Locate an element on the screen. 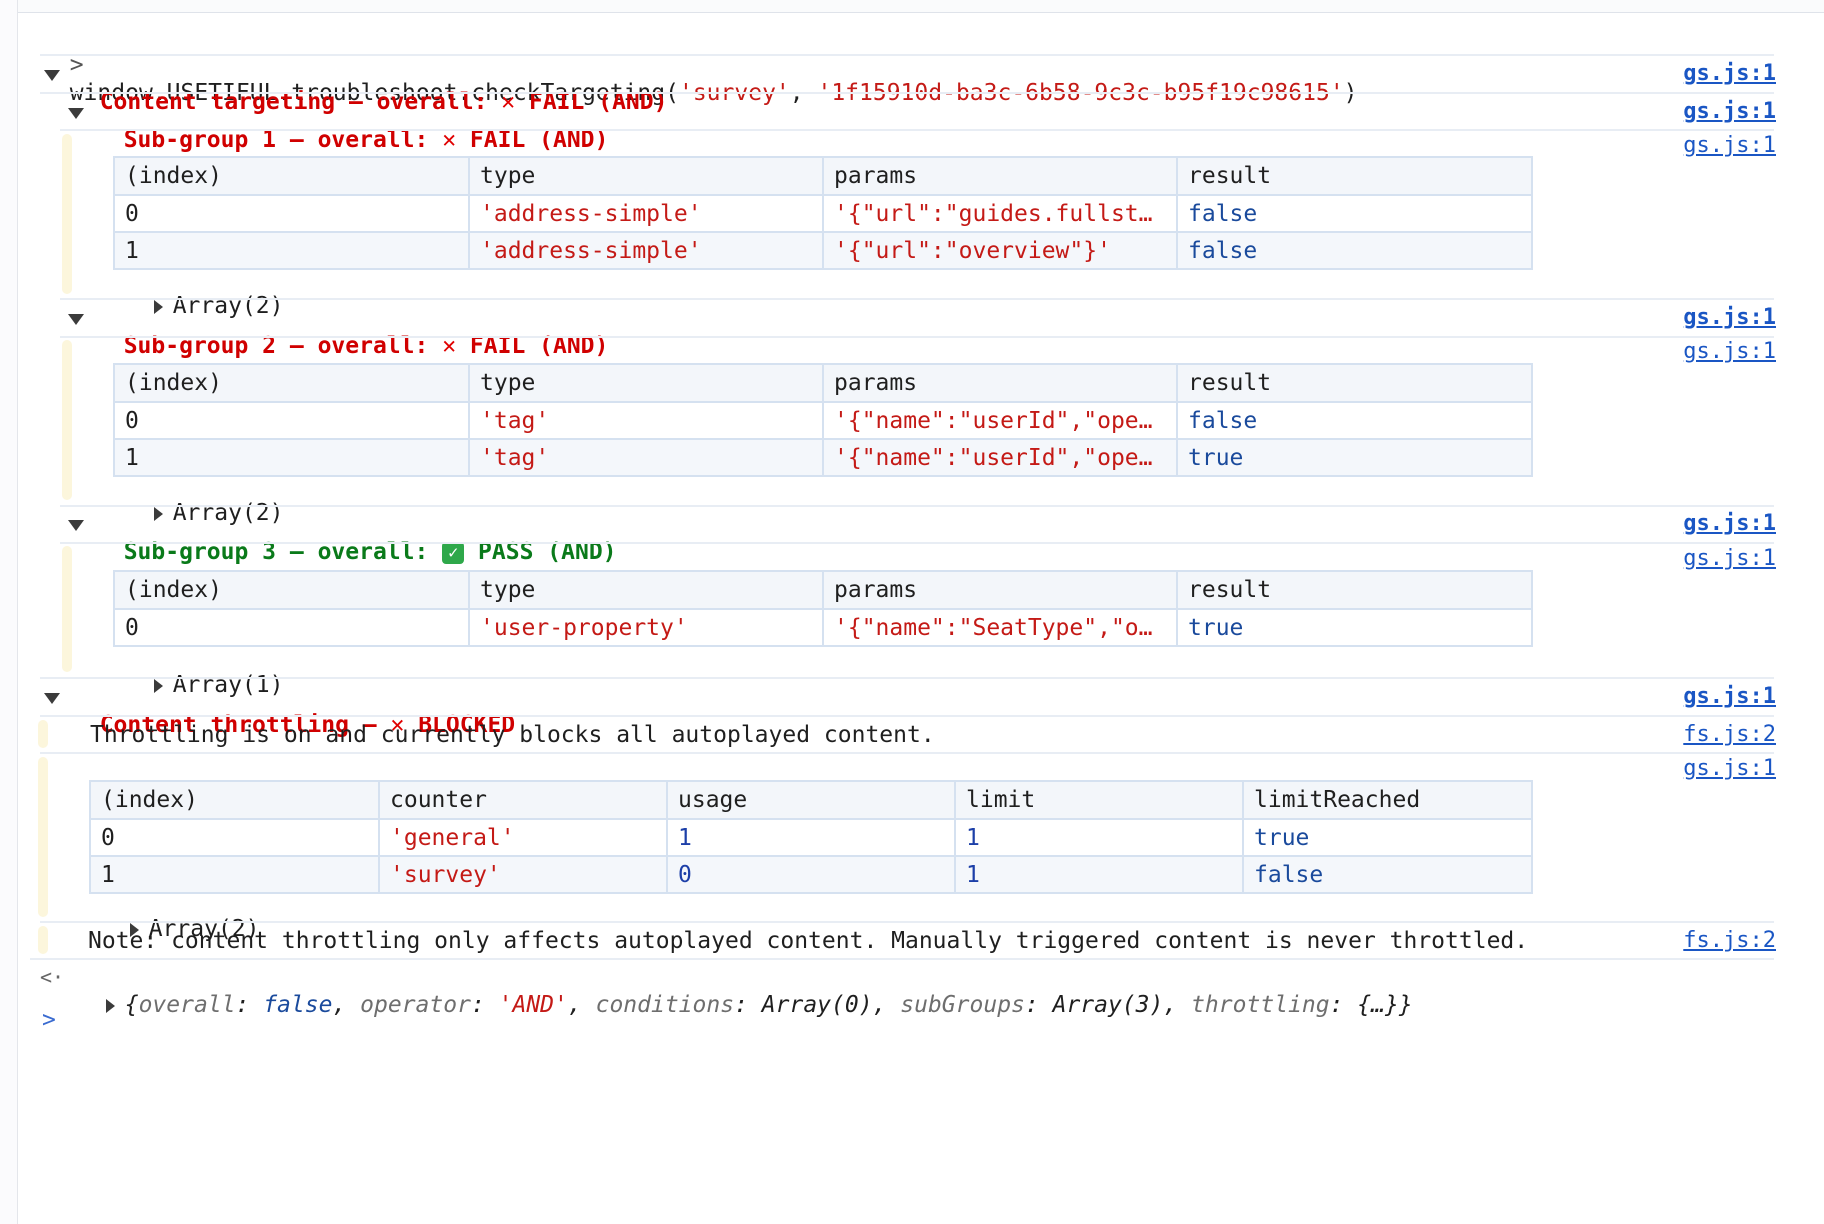 This screenshot has height=1224, width=1824. object-value: {…} is located at coordinates (1378, 1005).